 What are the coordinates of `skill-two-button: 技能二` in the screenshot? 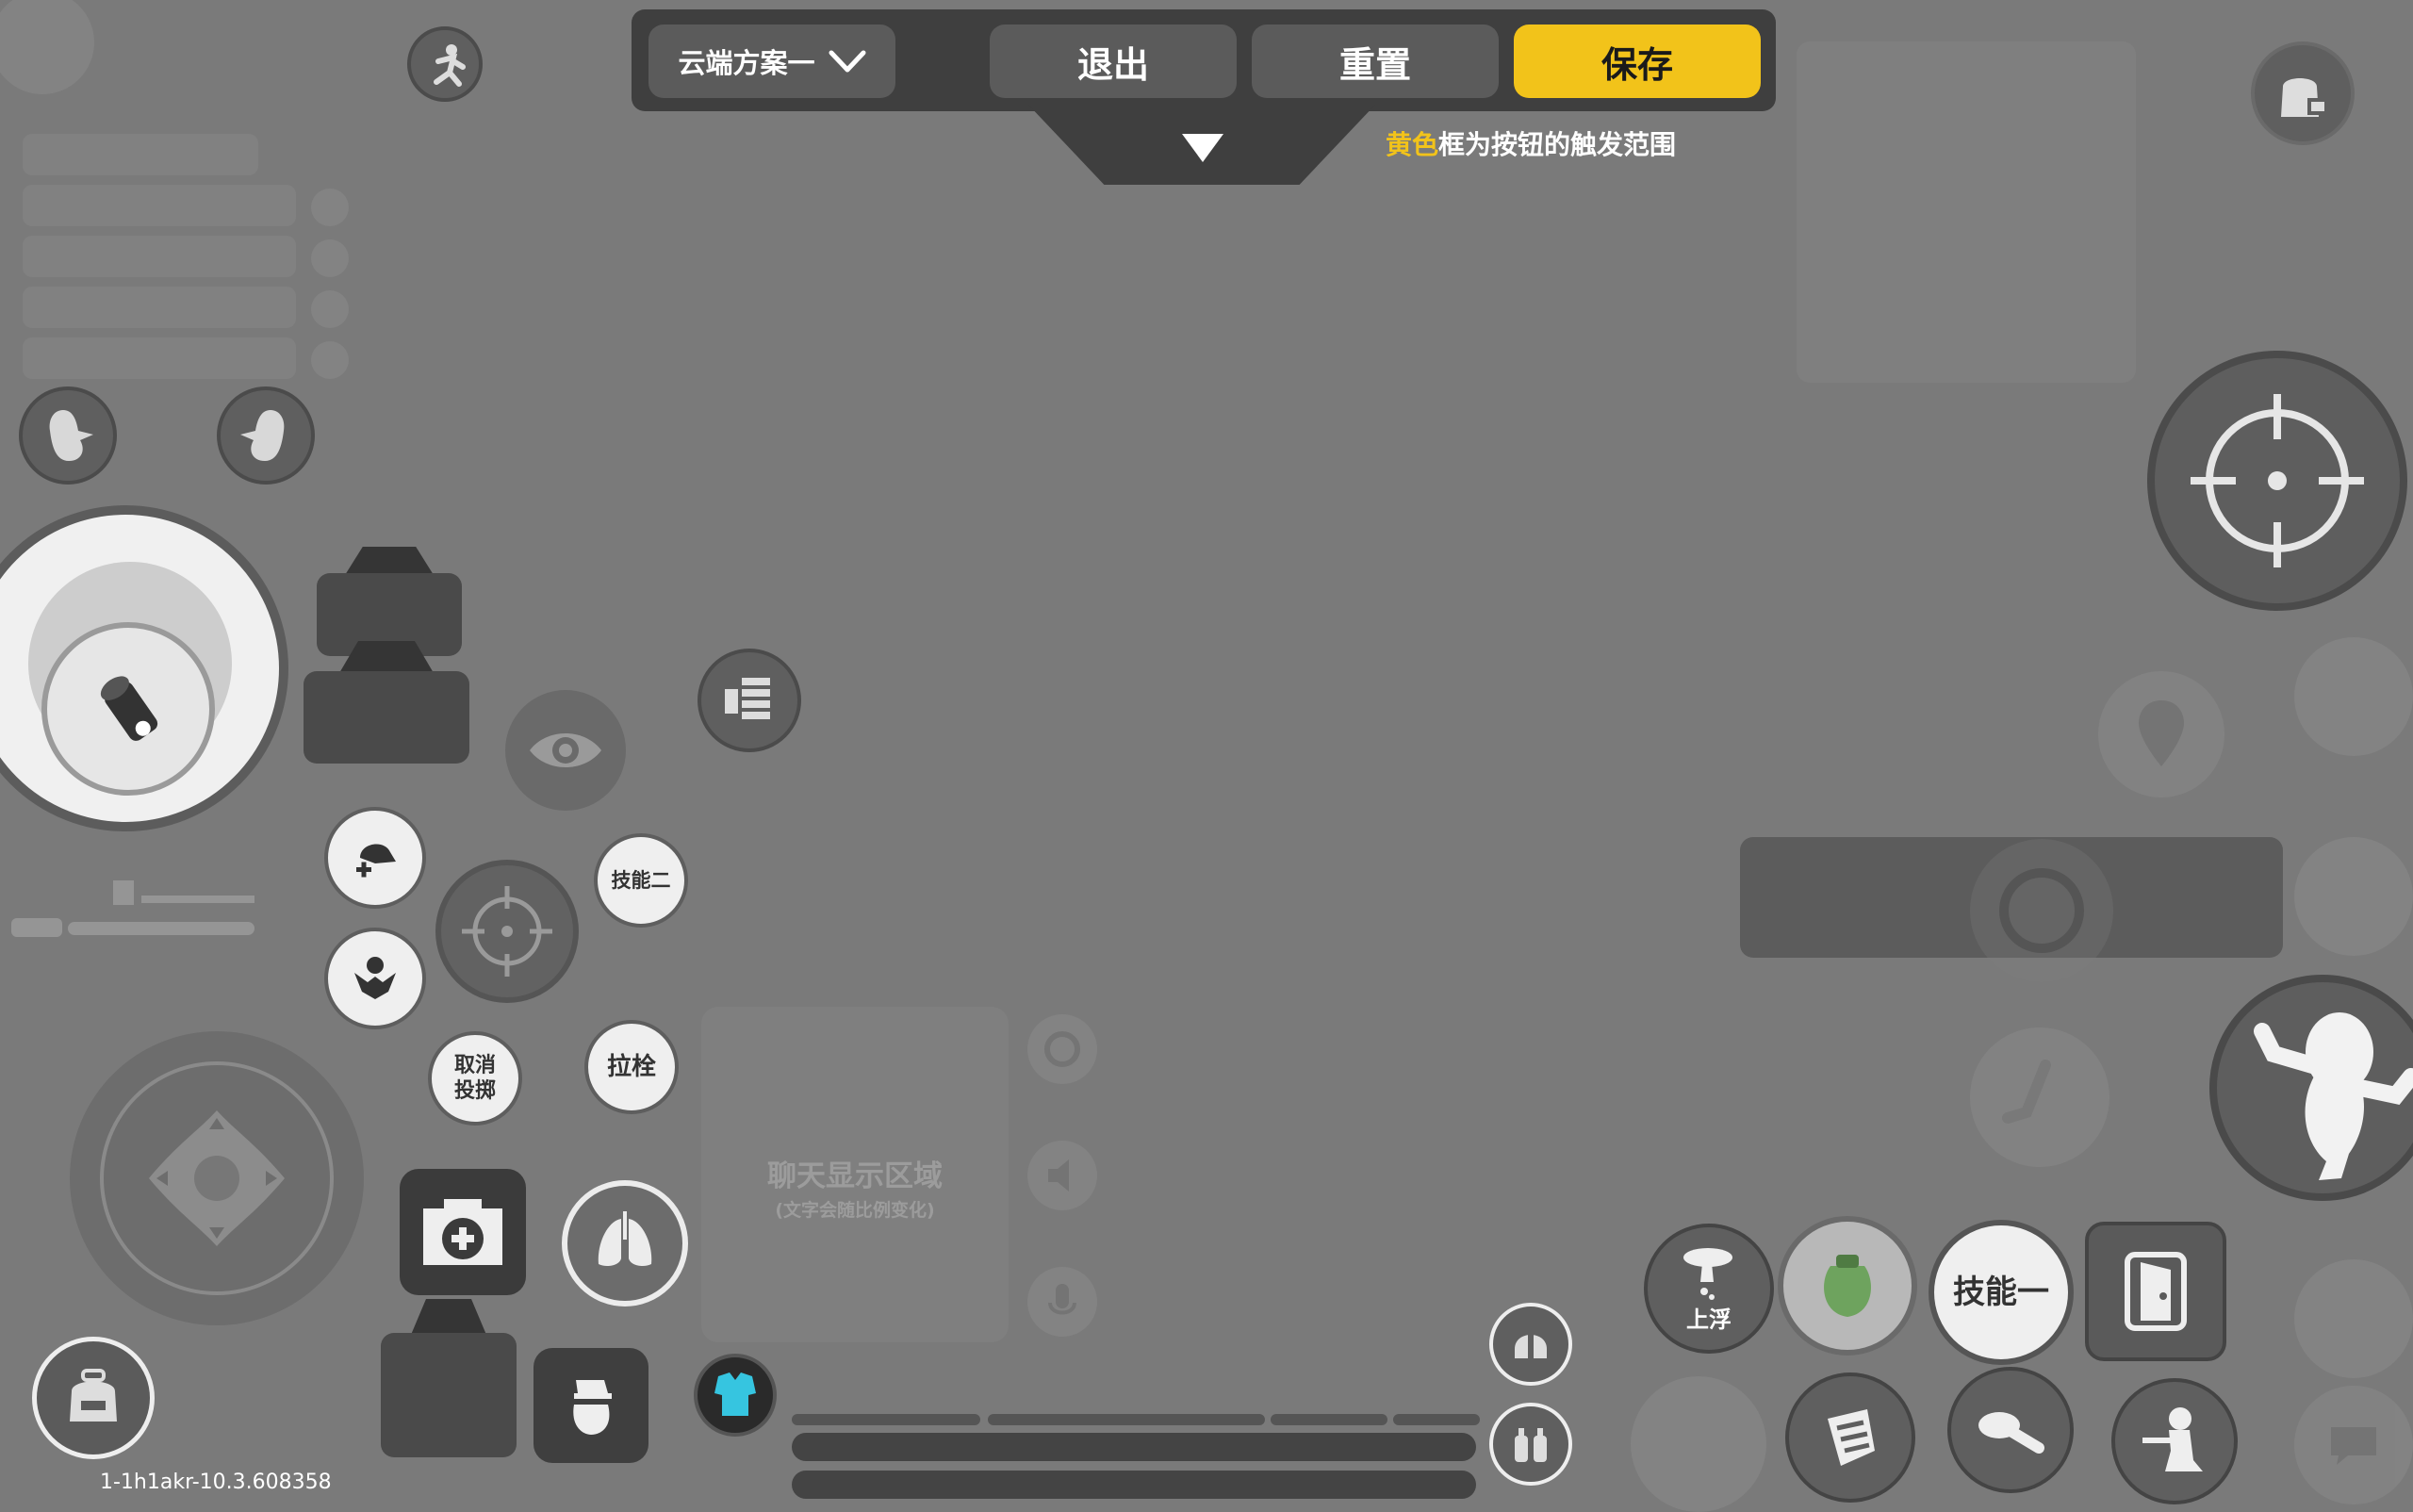 It's located at (641, 880).